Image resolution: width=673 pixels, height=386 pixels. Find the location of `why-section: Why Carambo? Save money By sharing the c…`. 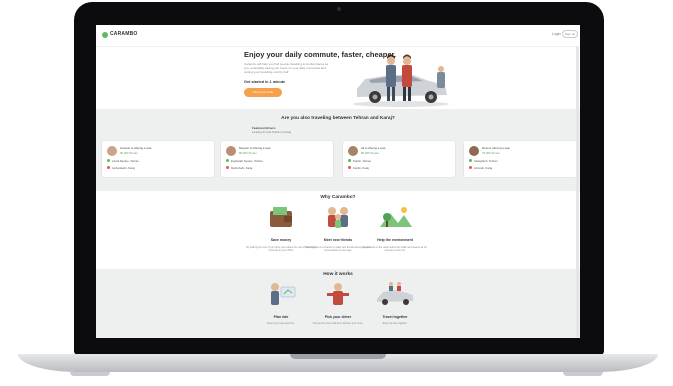

why-section: Why Carambo? Save money By sharing the c… is located at coordinates (338, 230).